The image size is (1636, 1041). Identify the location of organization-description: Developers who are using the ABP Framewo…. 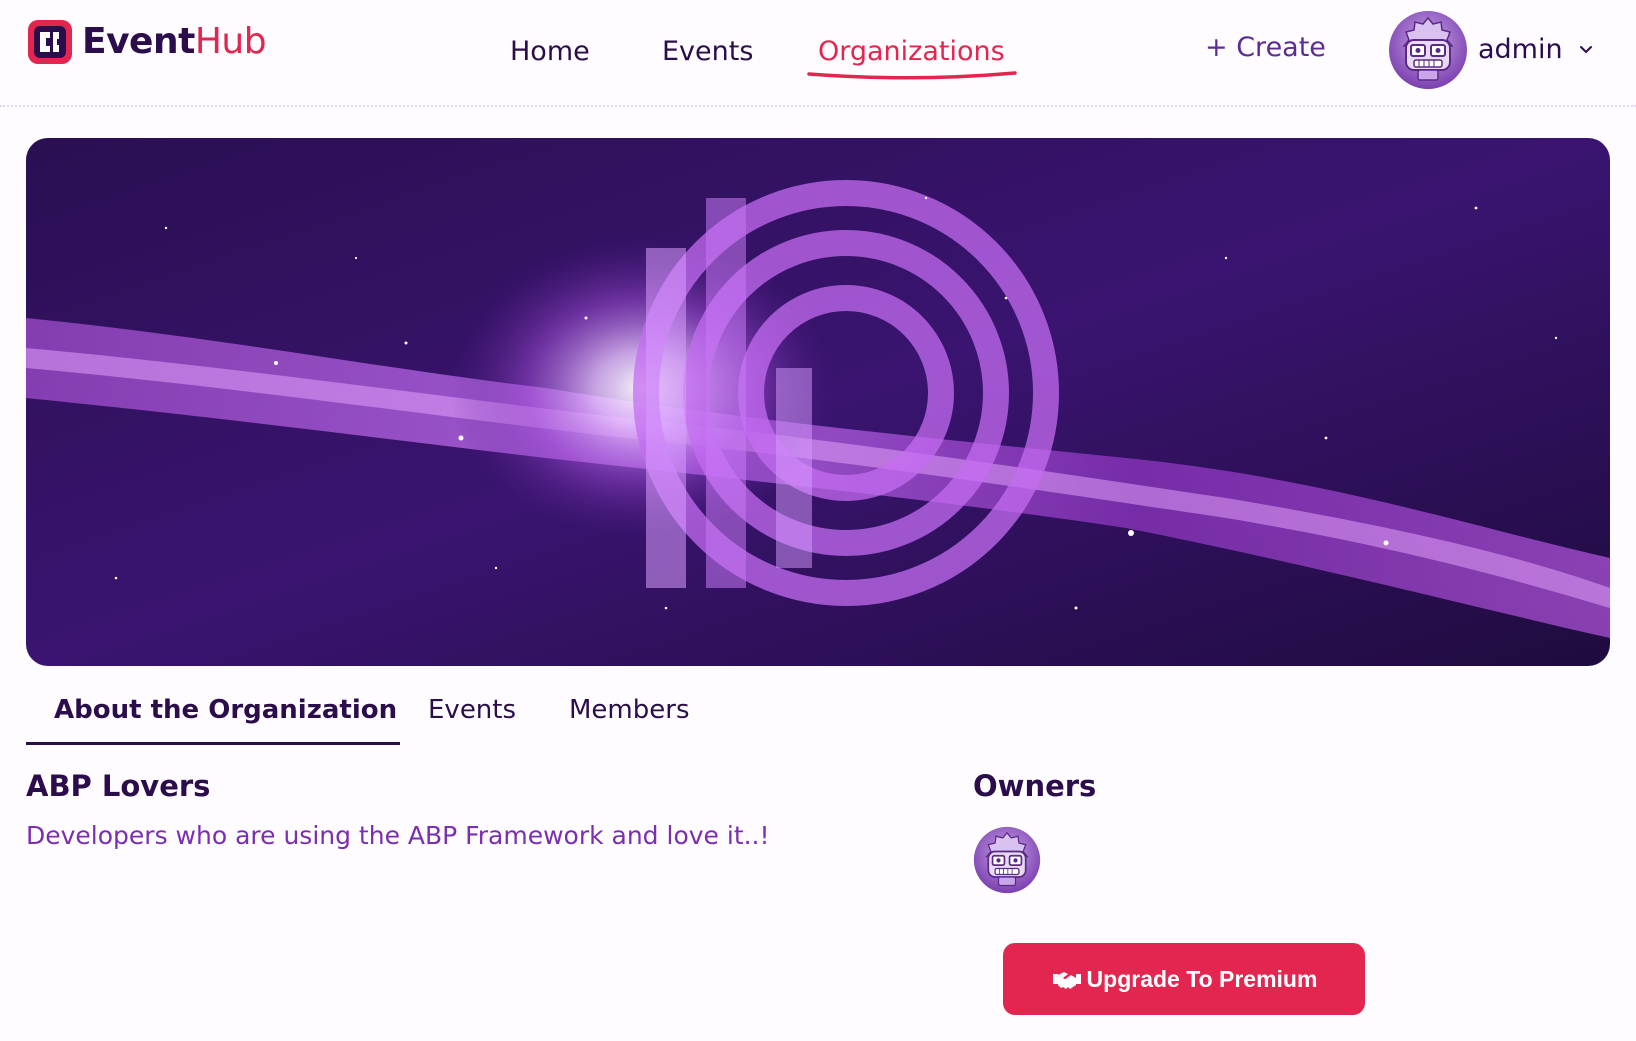
(398, 835).